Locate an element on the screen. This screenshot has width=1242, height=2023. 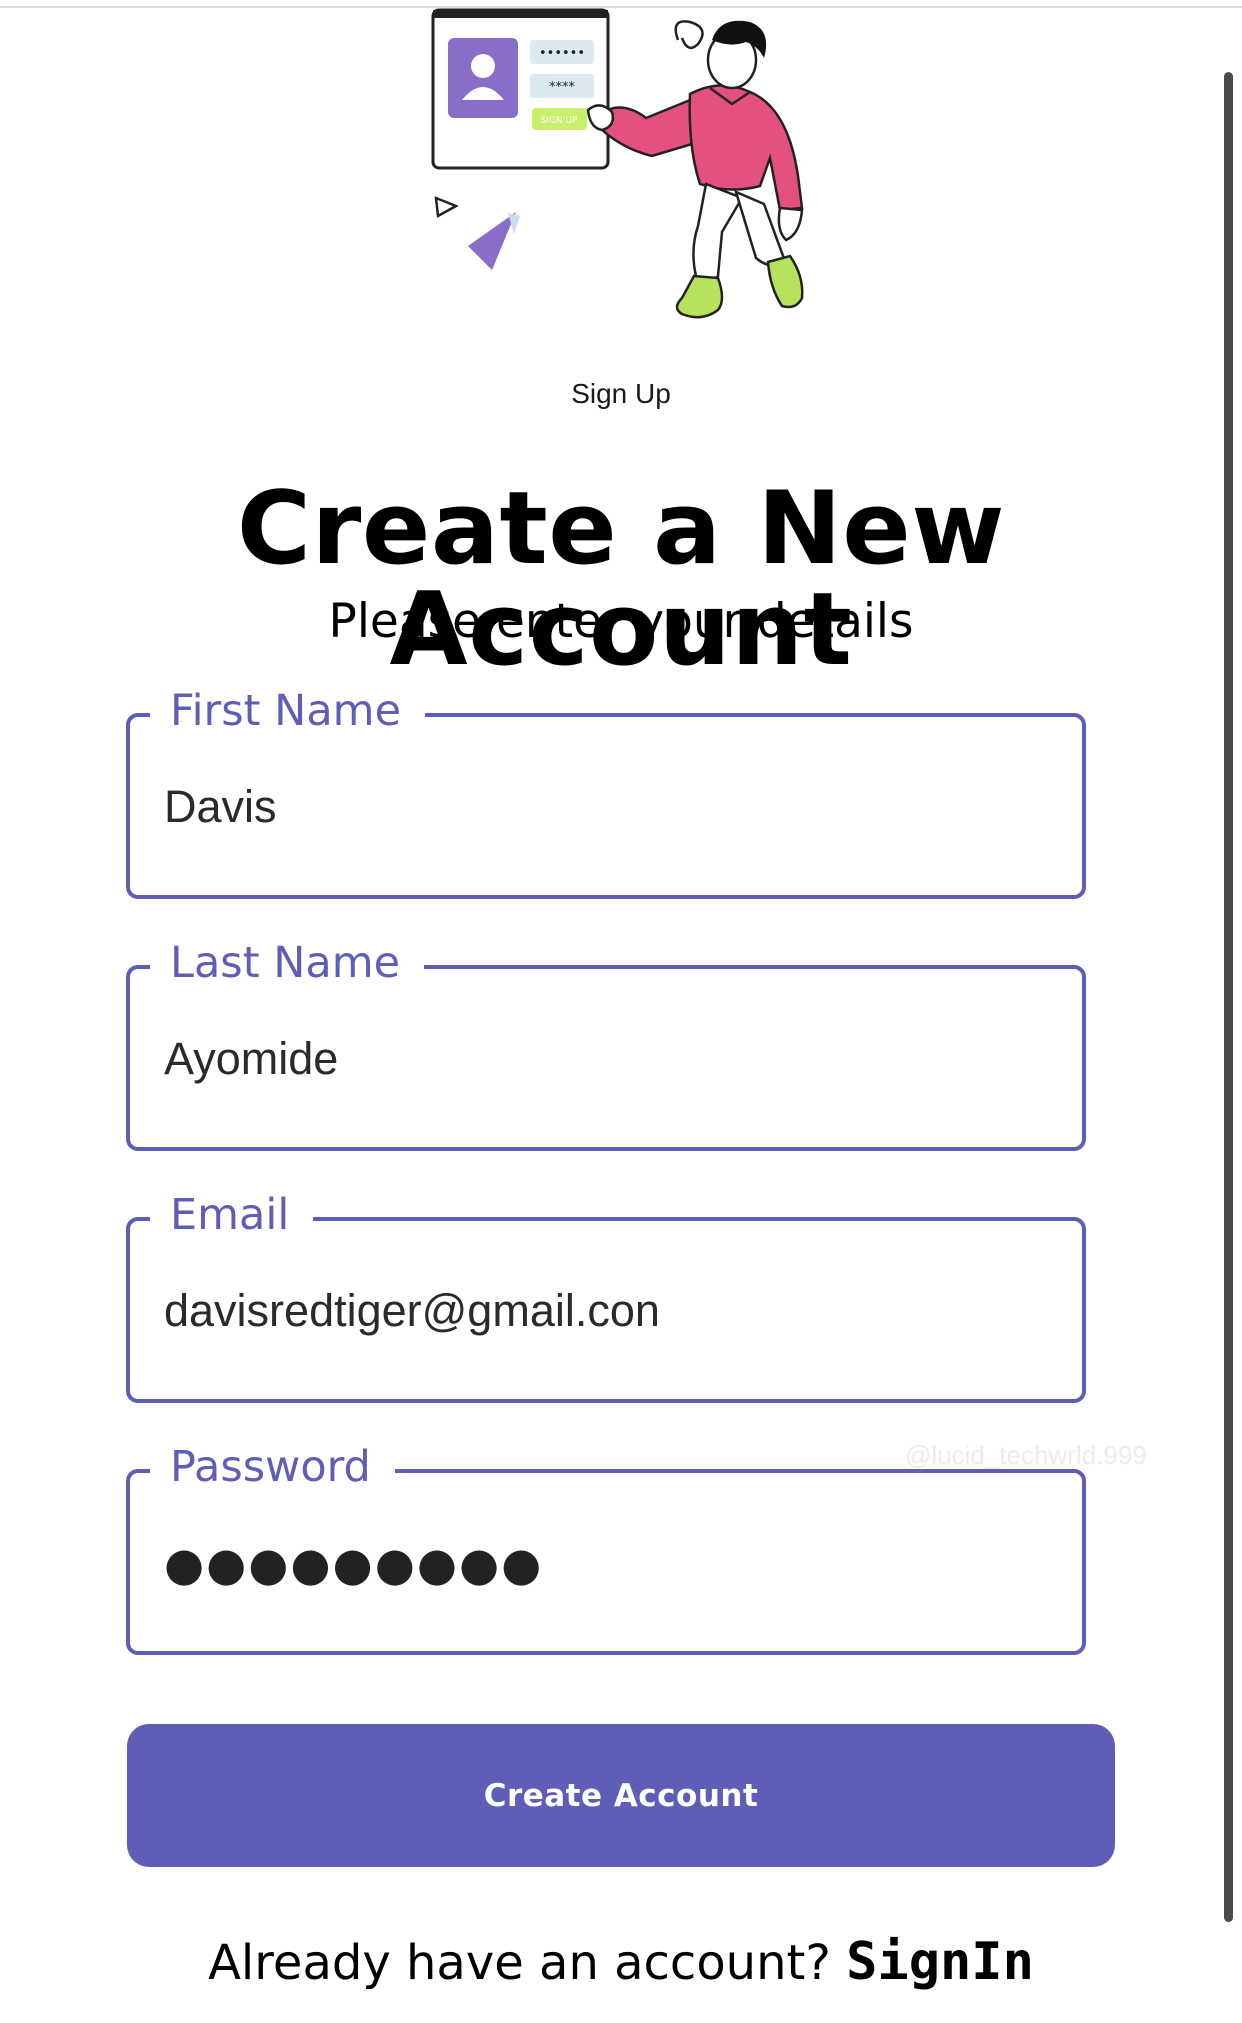
create-account-button: Create Account is located at coordinates (621, 1795).